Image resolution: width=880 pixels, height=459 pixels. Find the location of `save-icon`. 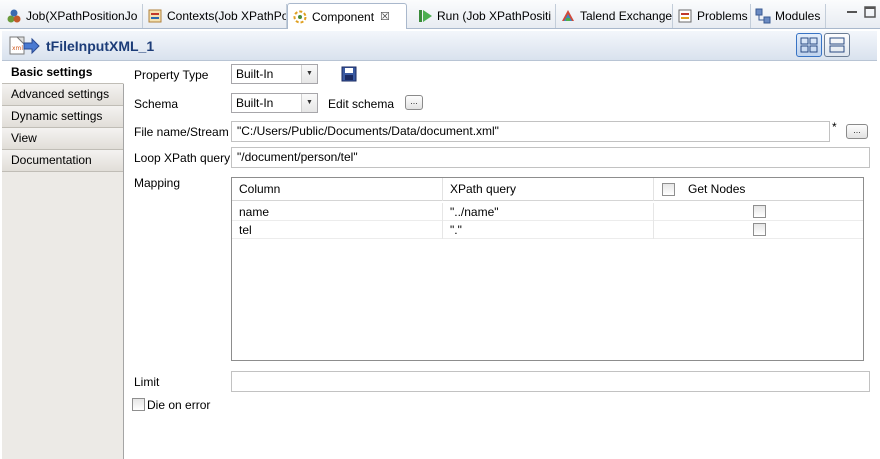

save-icon is located at coordinates (349, 74).